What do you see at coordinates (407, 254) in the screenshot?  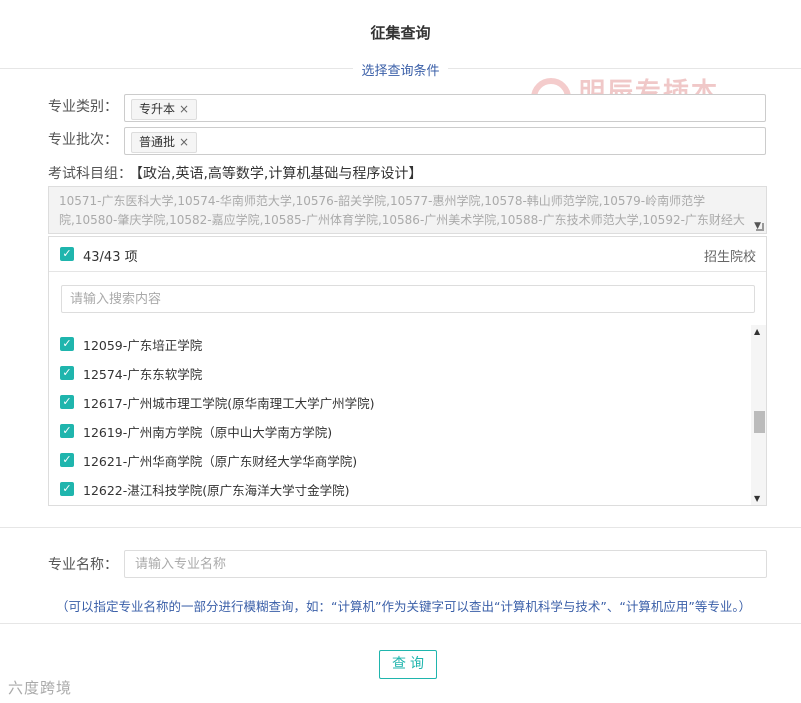 I see `panel-header: ✓ 43/43 项 招生院校` at bounding box center [407, 254].